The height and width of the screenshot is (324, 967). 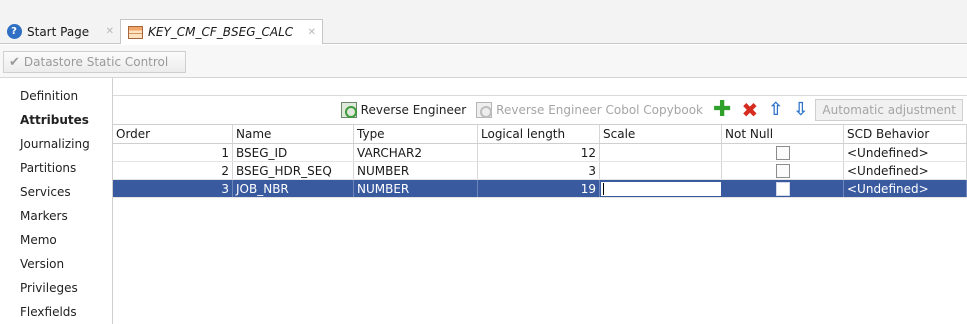 I want to click on reverse-engineer-label: Reverse Engineer, so click(x=413, y=110).